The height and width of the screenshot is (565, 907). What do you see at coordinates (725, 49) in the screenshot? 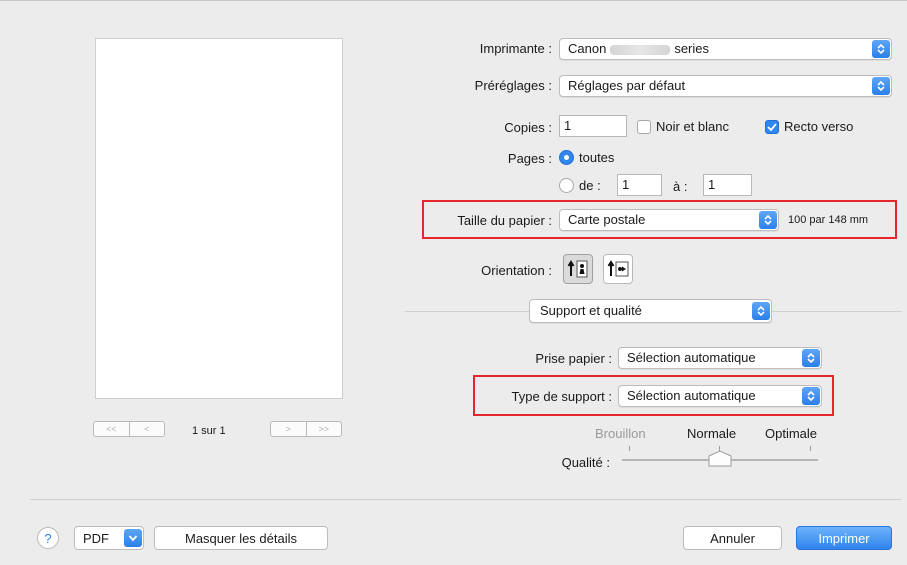
I see `printer-select: Canon series` at bounding box center [725, 49].